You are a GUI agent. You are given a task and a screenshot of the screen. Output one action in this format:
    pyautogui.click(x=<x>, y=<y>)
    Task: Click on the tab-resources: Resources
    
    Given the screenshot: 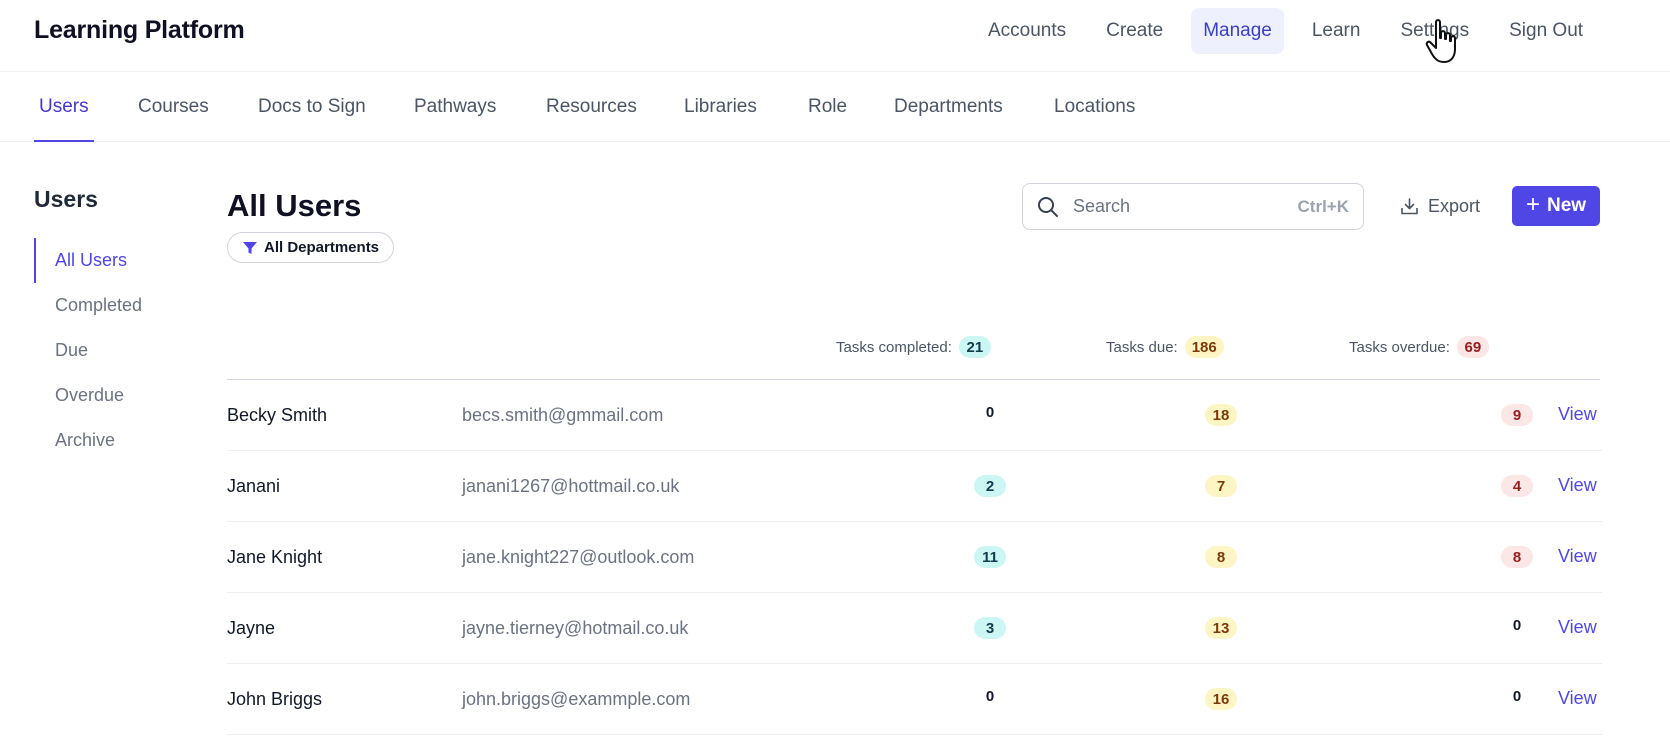 What is the action you would take?
    pyautogui.click(x=591, y=107)
    